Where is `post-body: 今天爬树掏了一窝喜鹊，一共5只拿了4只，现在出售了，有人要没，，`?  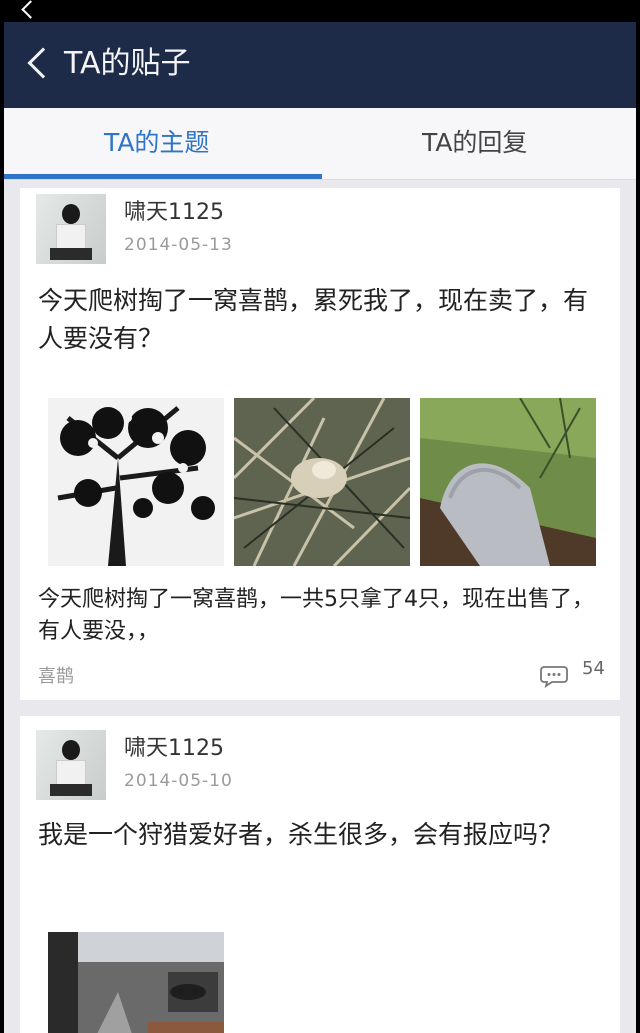
post-body: 今天爬树掏了一窝喜鹊，一共5只拿了4只，现在出售了，有人要没，， is located at coordinates (316, 615).